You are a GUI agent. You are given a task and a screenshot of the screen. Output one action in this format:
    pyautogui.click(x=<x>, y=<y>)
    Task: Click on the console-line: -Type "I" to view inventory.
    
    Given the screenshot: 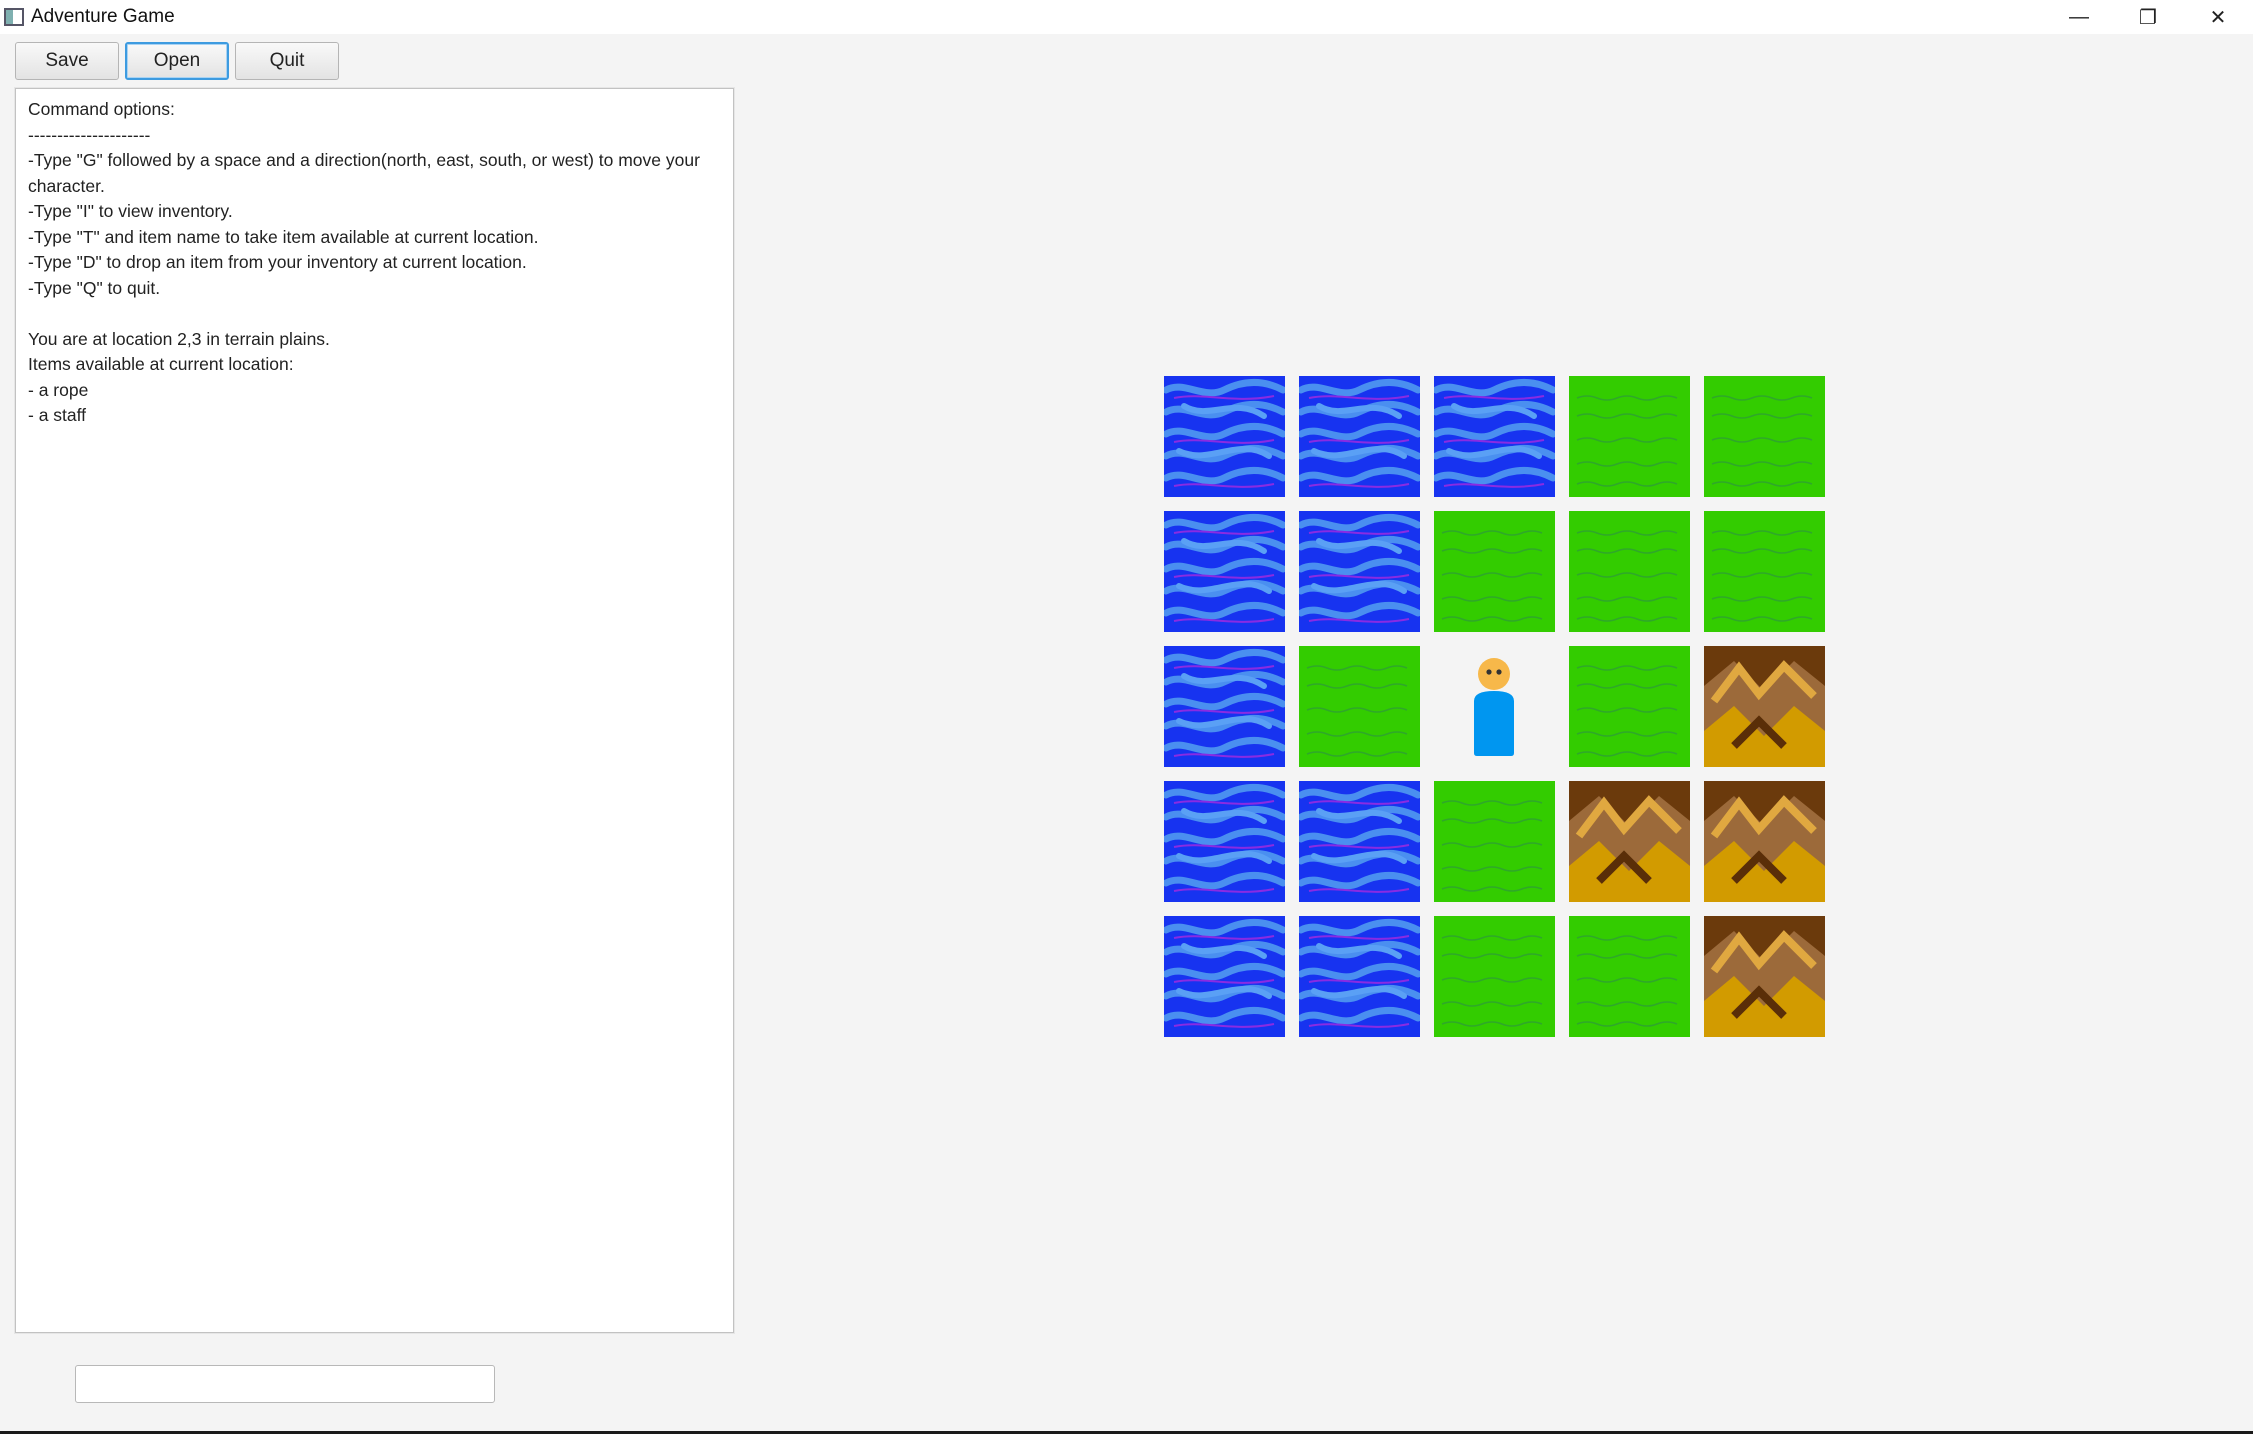 What is the action you would take?
    pyautogui.click(x=130, y=211)
    